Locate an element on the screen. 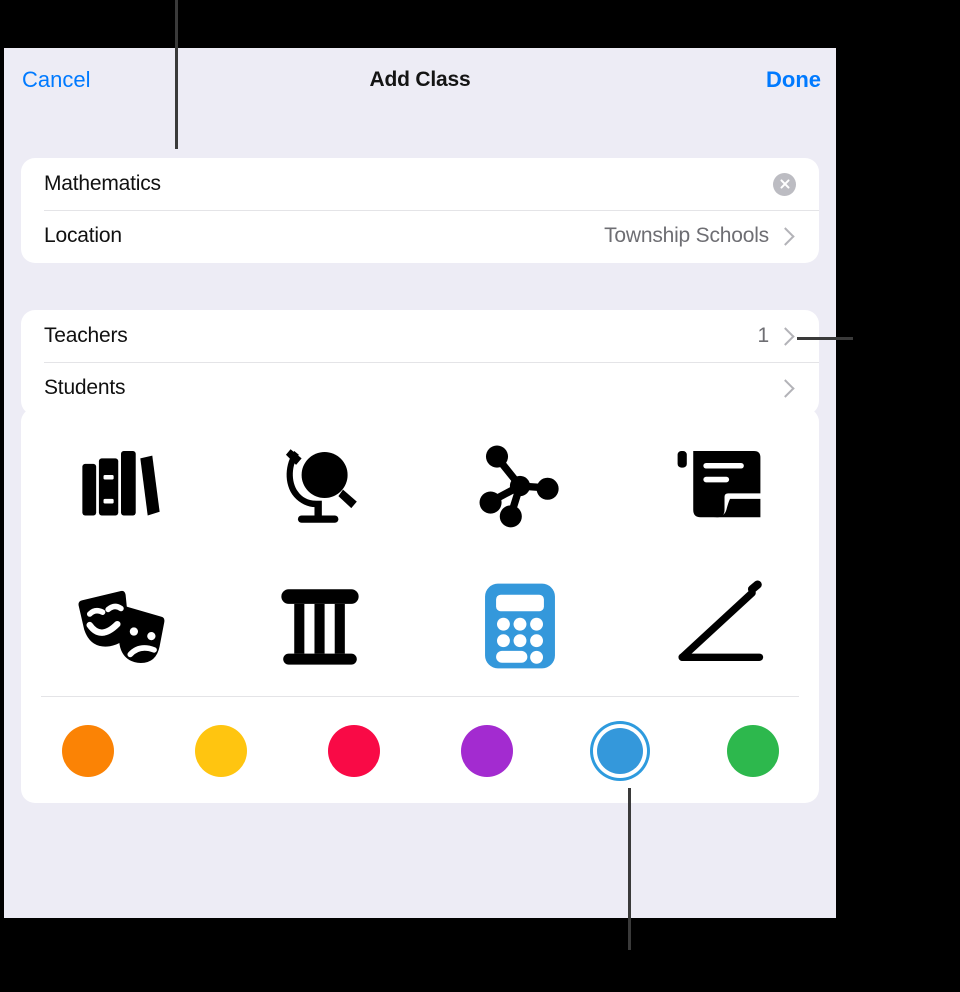  done-button: Done is located at coordinates (793, 80).